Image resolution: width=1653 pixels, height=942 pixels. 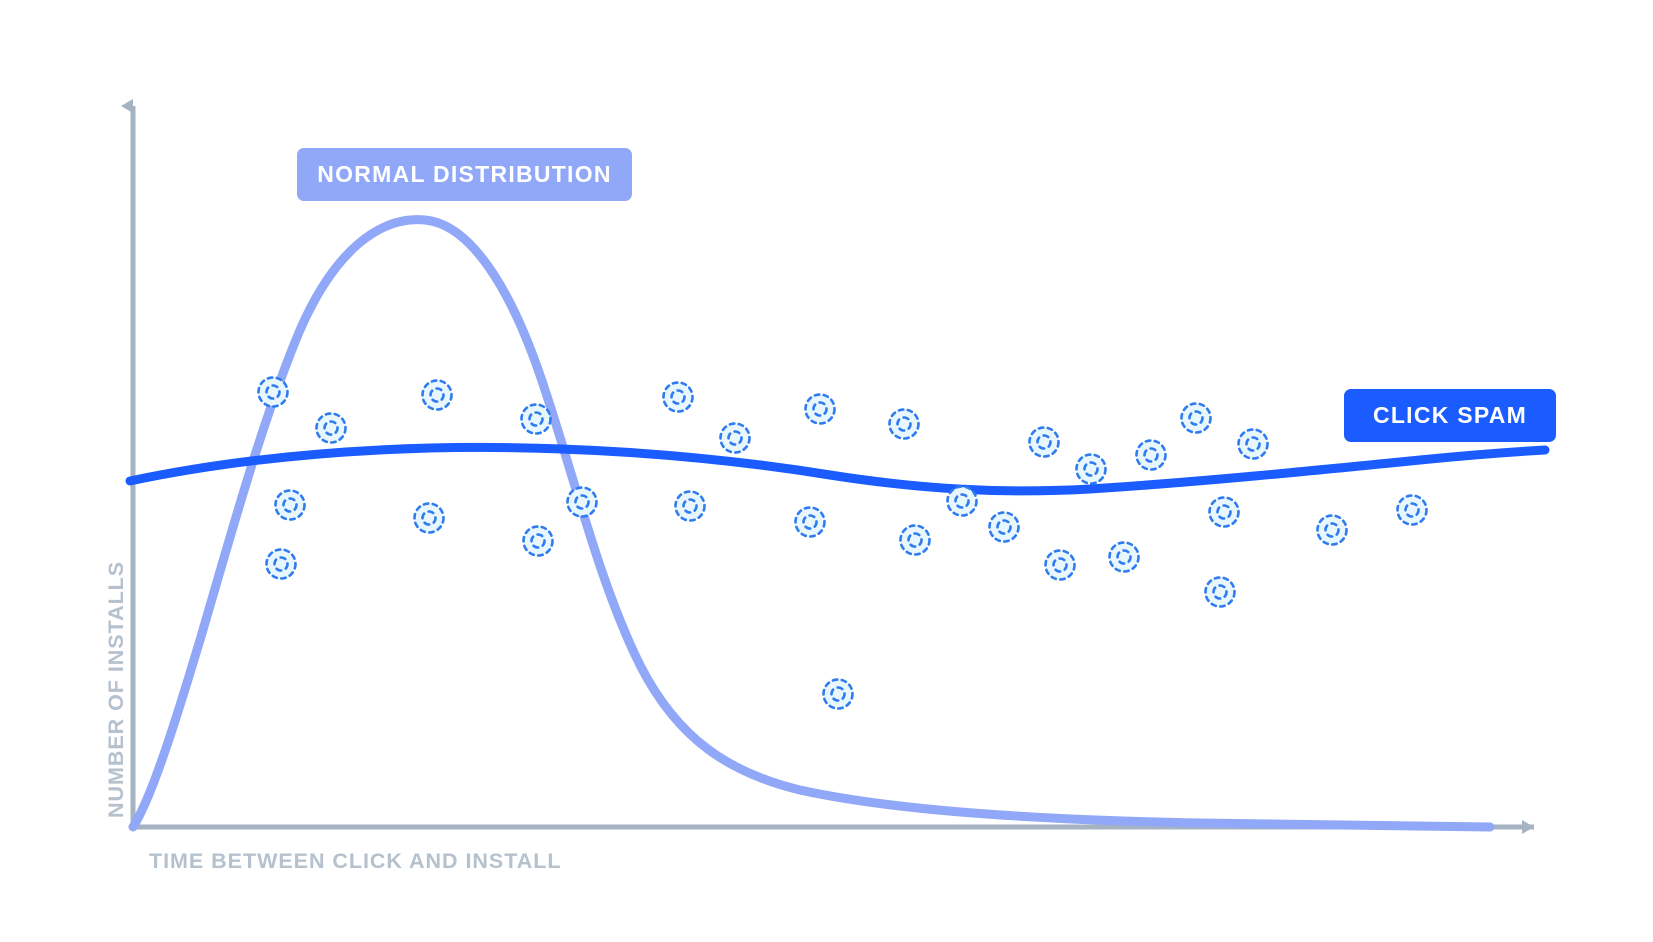 I want to click on legend-badge-click-spam-label: CLICK SPAM, so click(x=1450, y=415).